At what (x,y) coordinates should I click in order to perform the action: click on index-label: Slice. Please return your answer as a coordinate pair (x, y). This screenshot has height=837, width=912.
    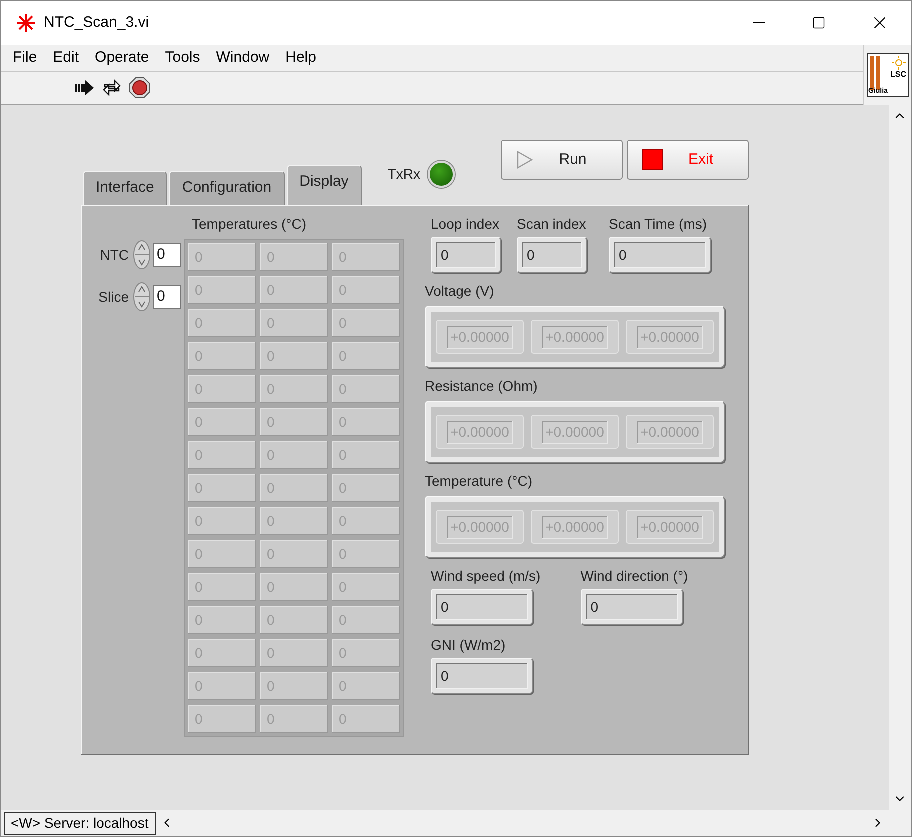
    Looking at the image, I should click on (114, 297).